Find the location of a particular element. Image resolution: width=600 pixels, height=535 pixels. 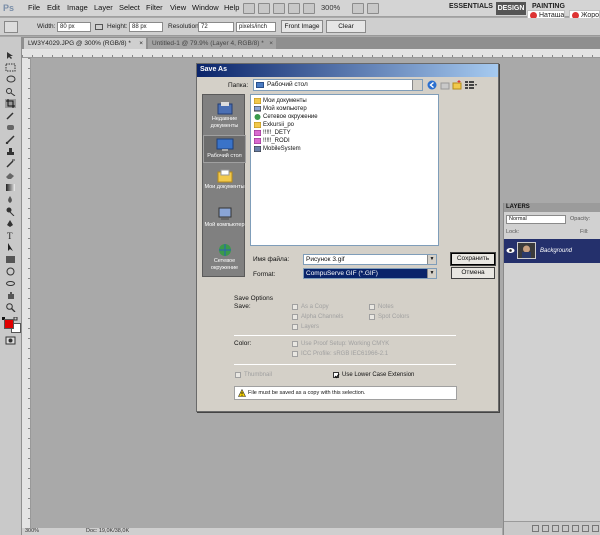

eye-icon is located at coordinates (510, 250).